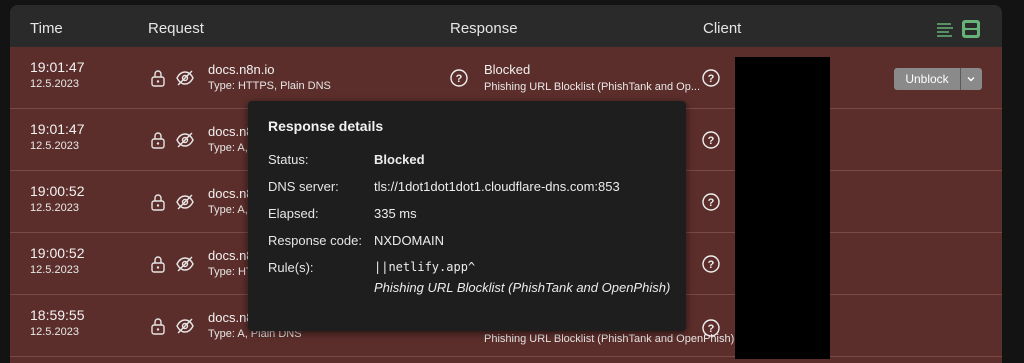 The height and width of the screenshot is (363, 1024). Describe the element at coordinates (507, 69) in the screenshot. I see `row-status: Blocked` at that location.